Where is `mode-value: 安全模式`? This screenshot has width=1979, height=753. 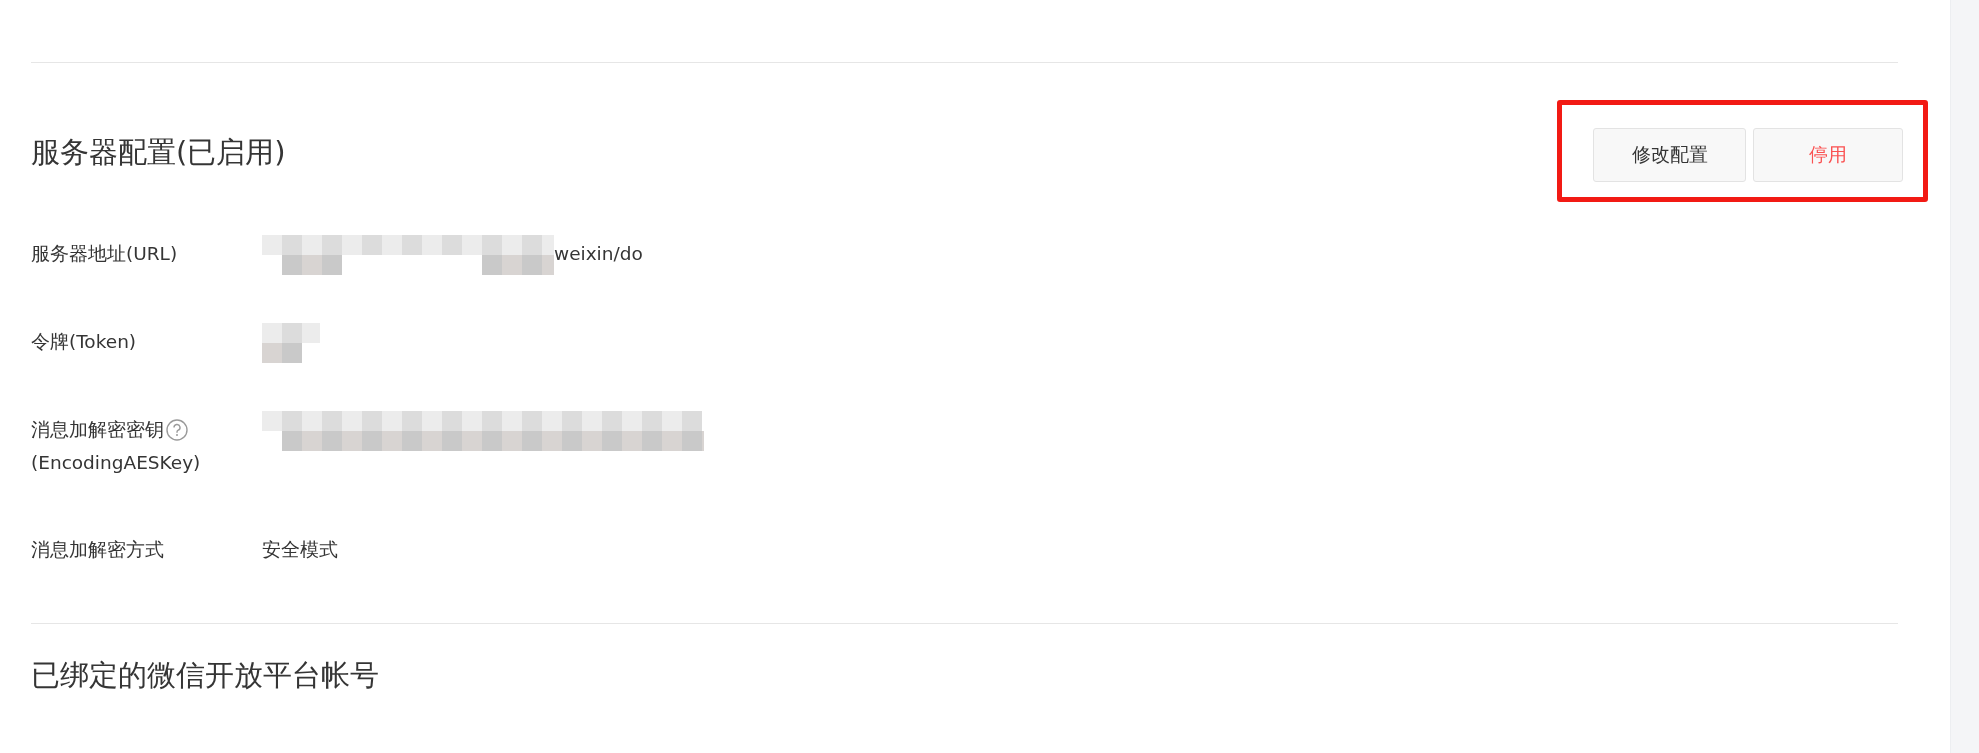
mode-value: 安全模式 is located at coordinates (300, 550).